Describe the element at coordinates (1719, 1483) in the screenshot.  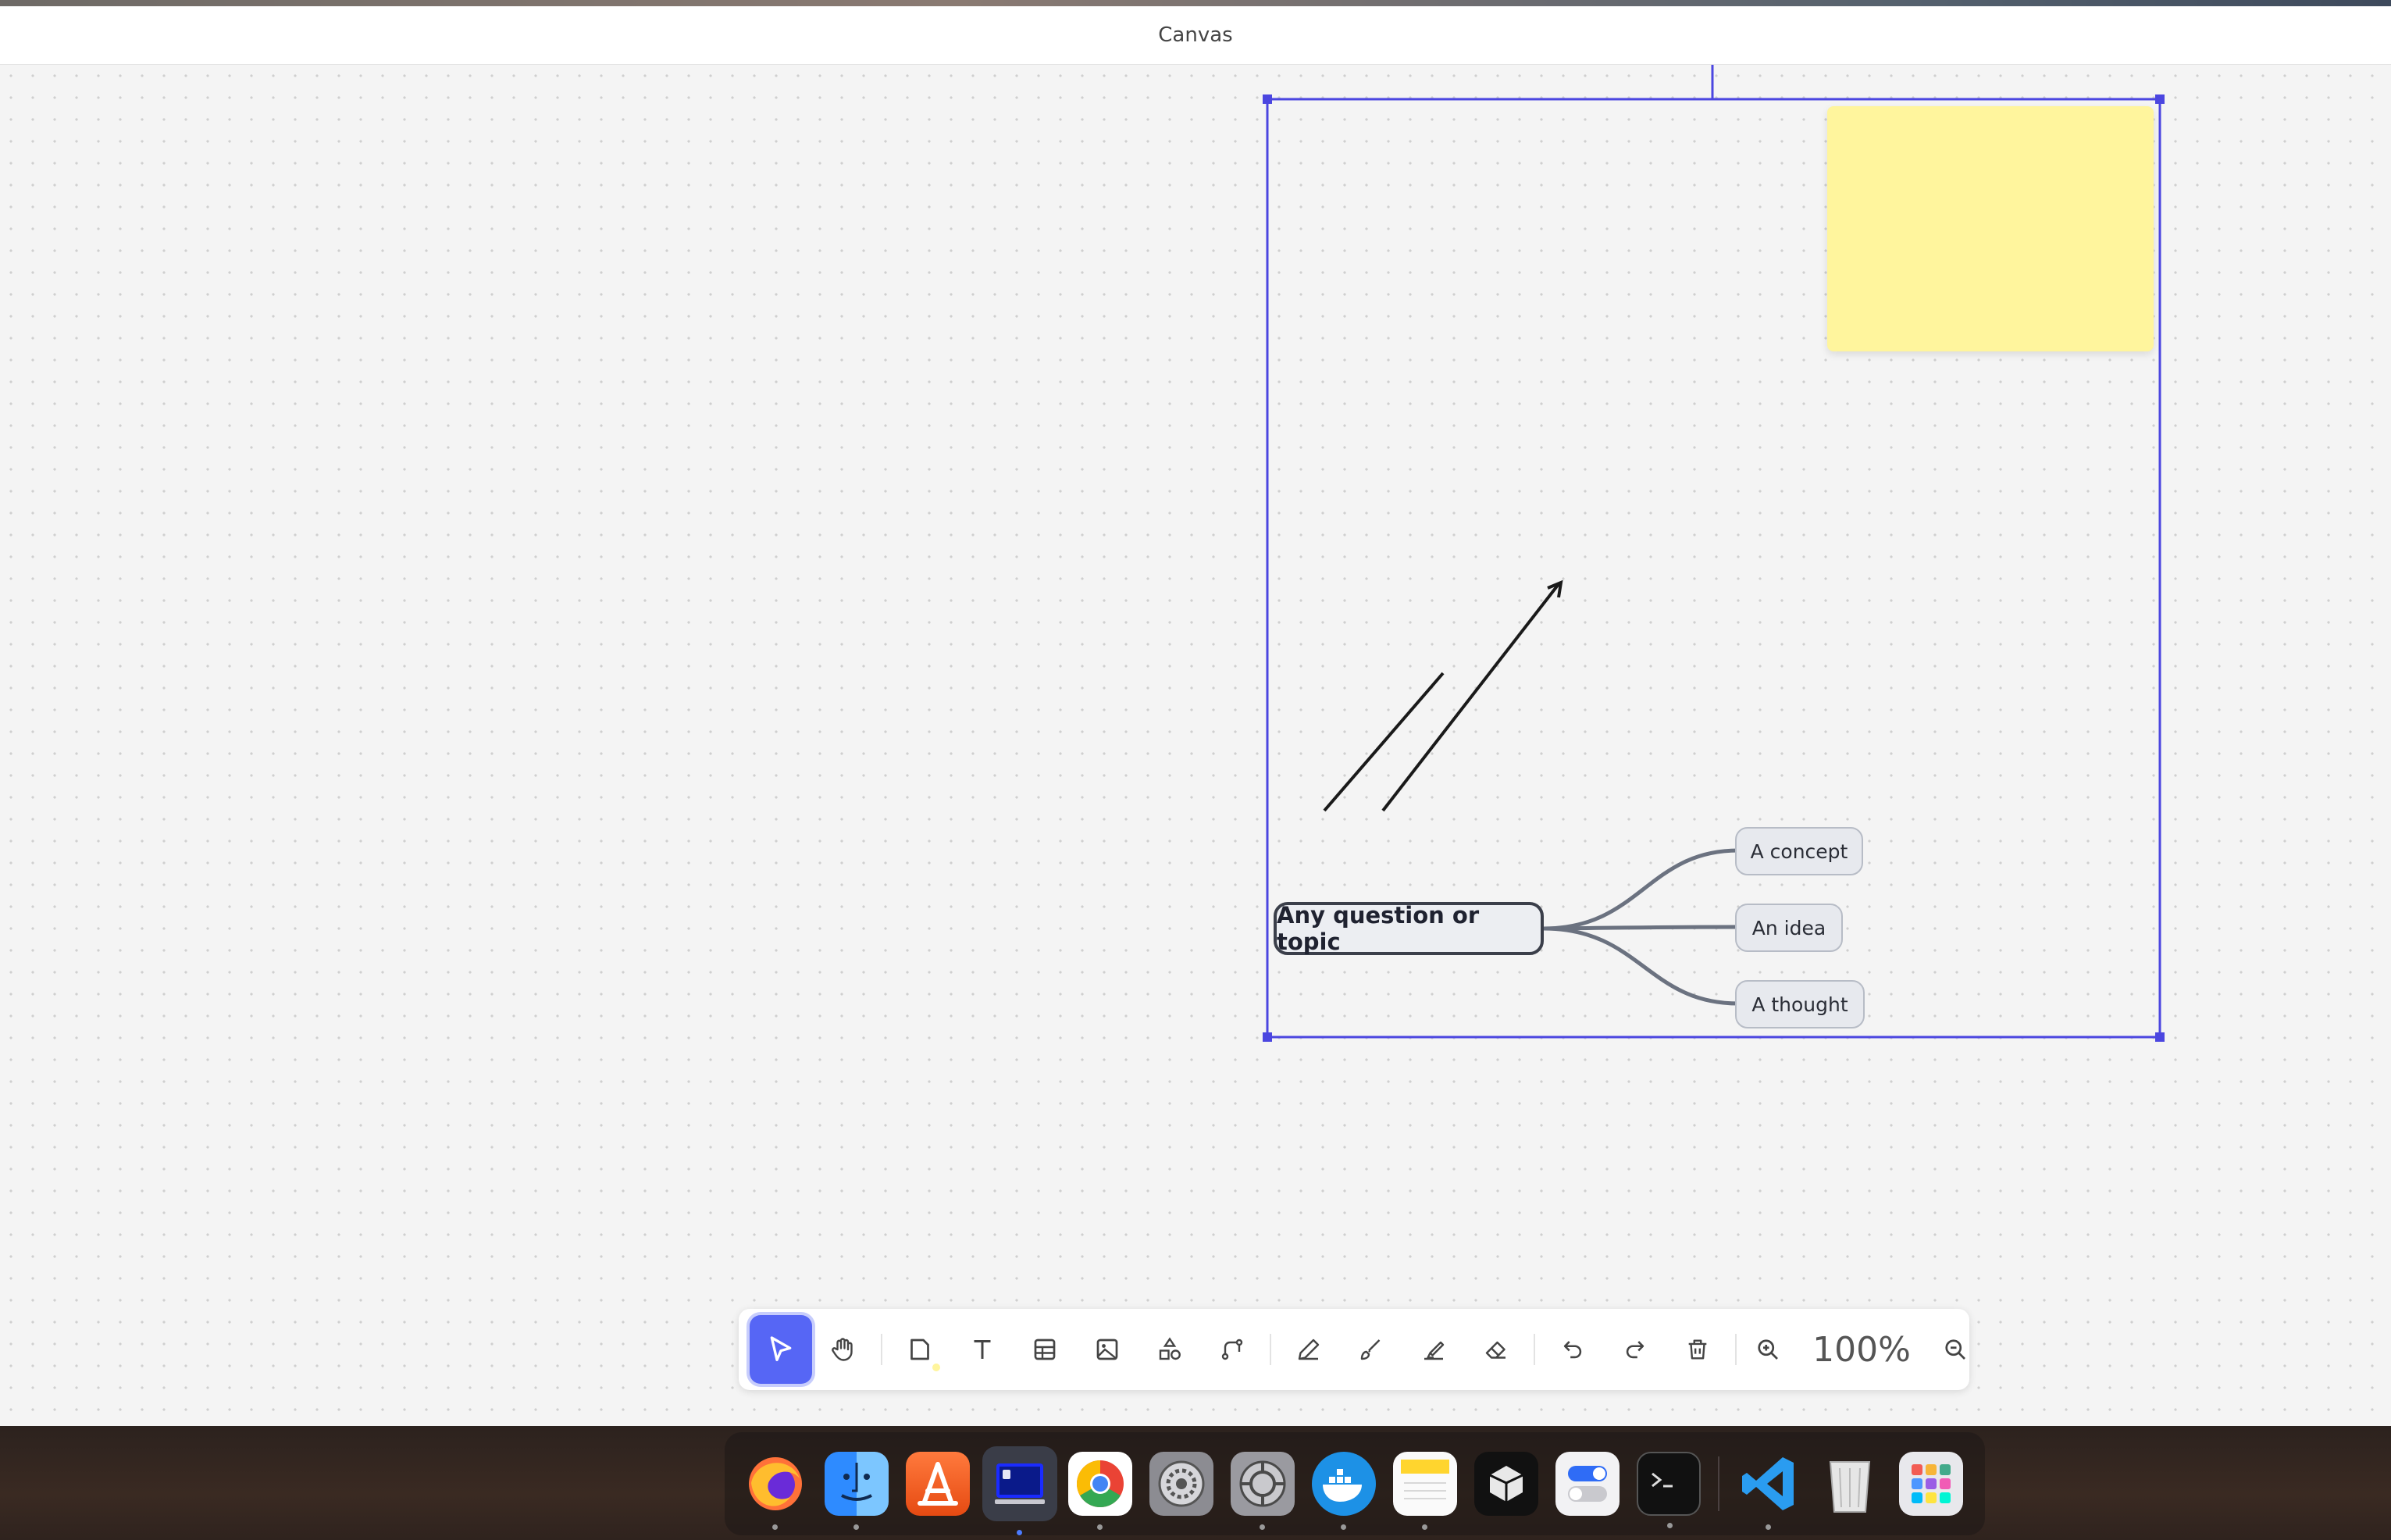
I see `dock-divider` at that location.